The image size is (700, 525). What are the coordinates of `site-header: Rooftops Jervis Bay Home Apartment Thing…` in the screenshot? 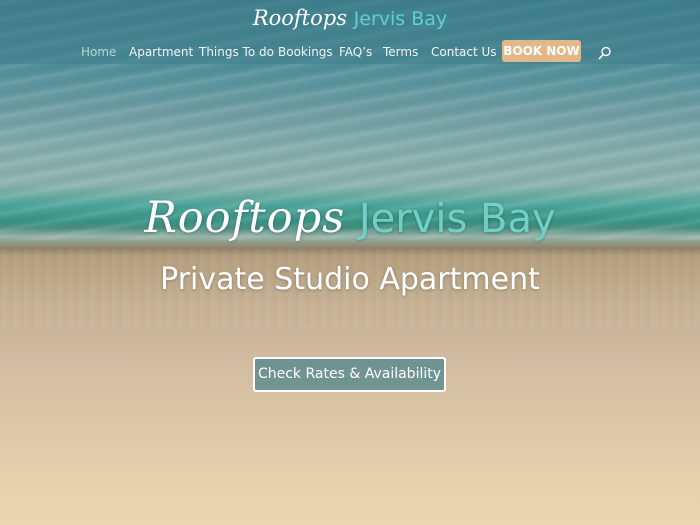 It's located at (350, 32).